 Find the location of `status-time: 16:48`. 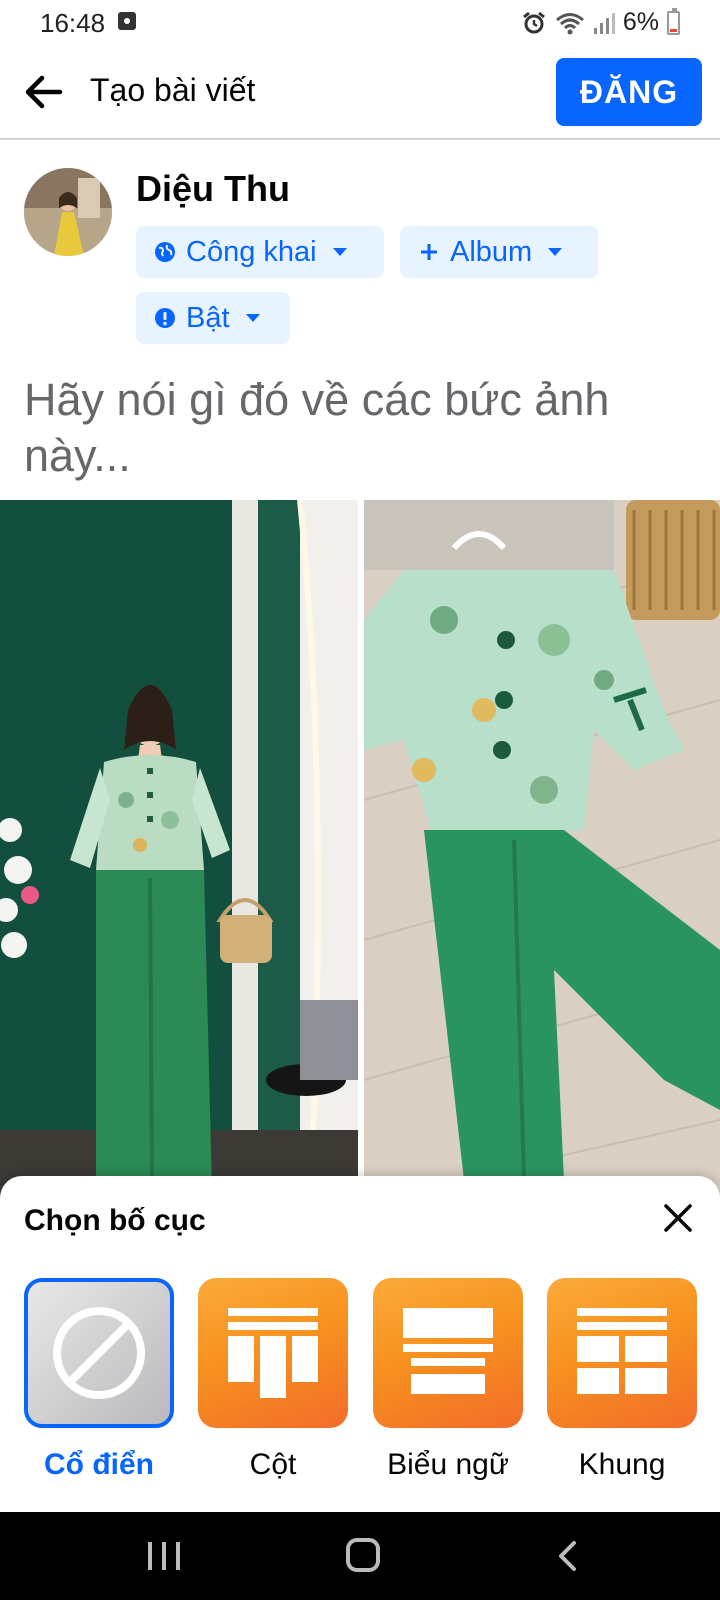

status-time: 16:48 is located at coordinates (73, 23).